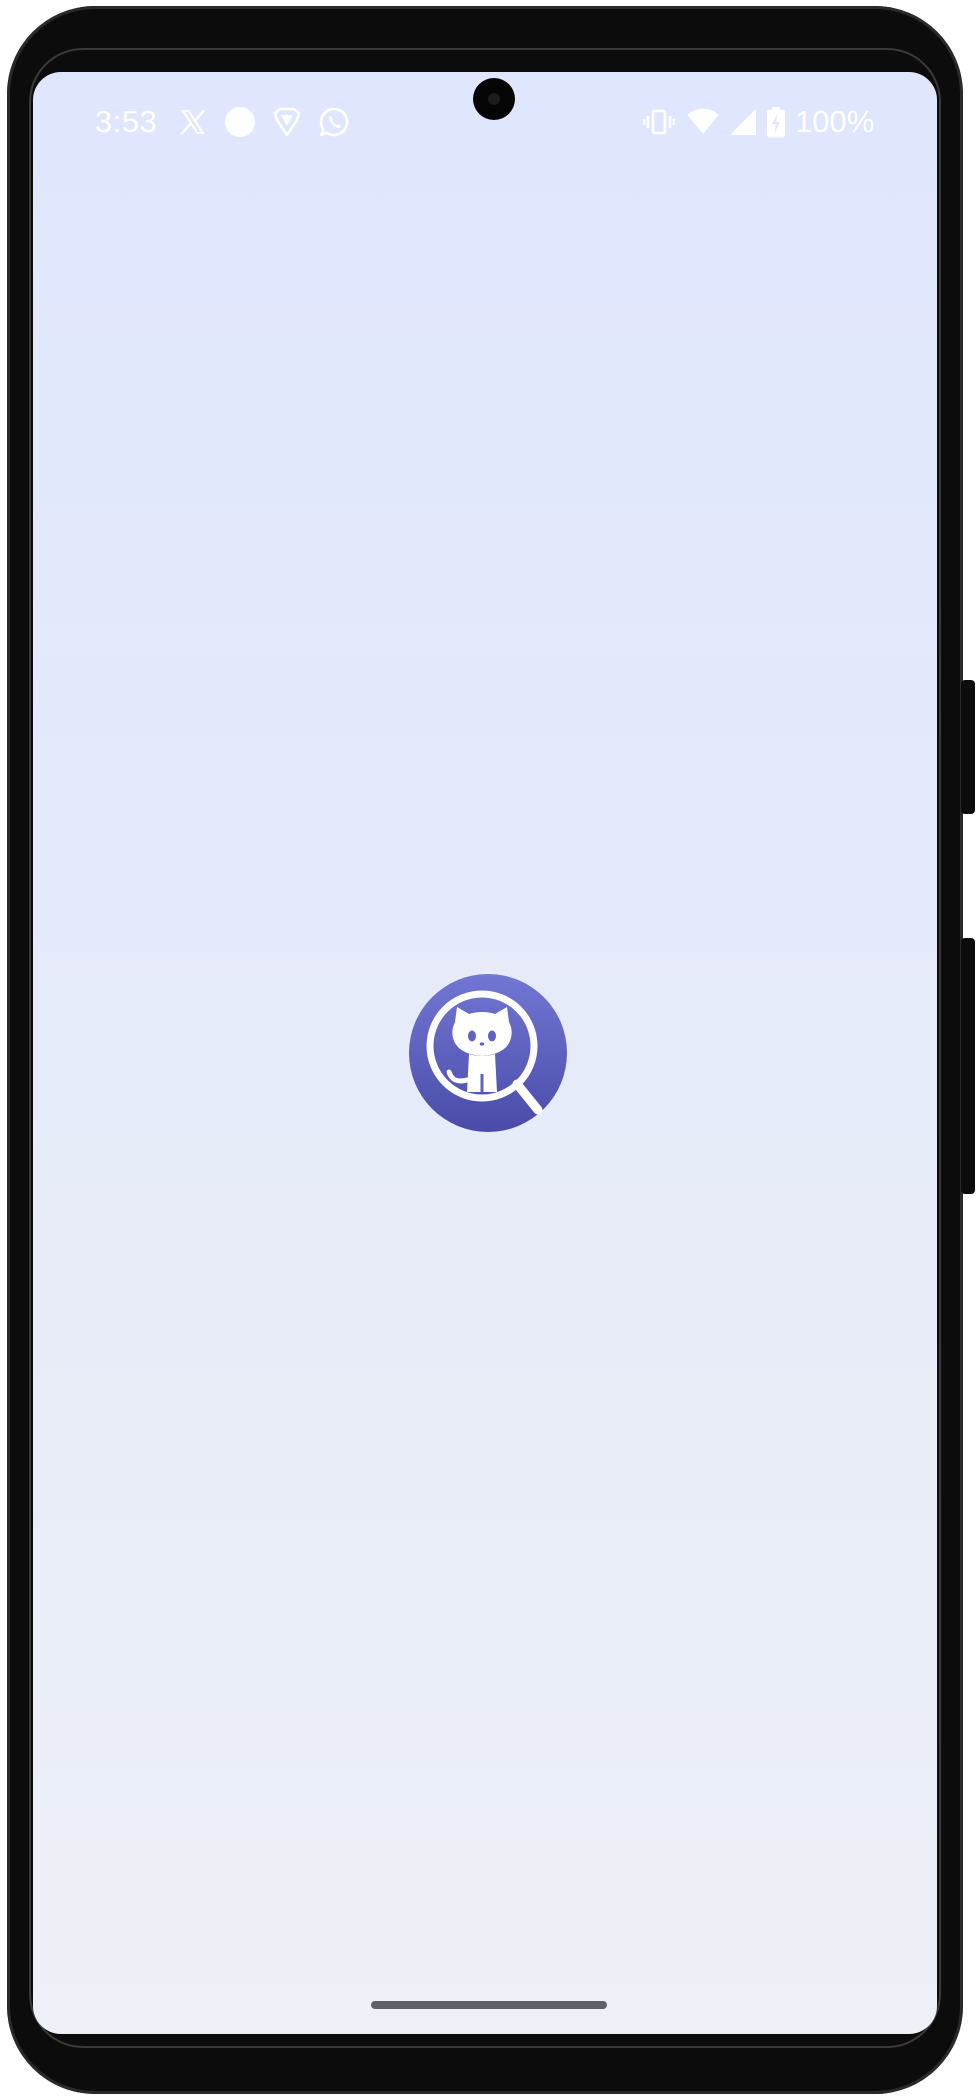  I want to click on power-button, so click(968, 747).